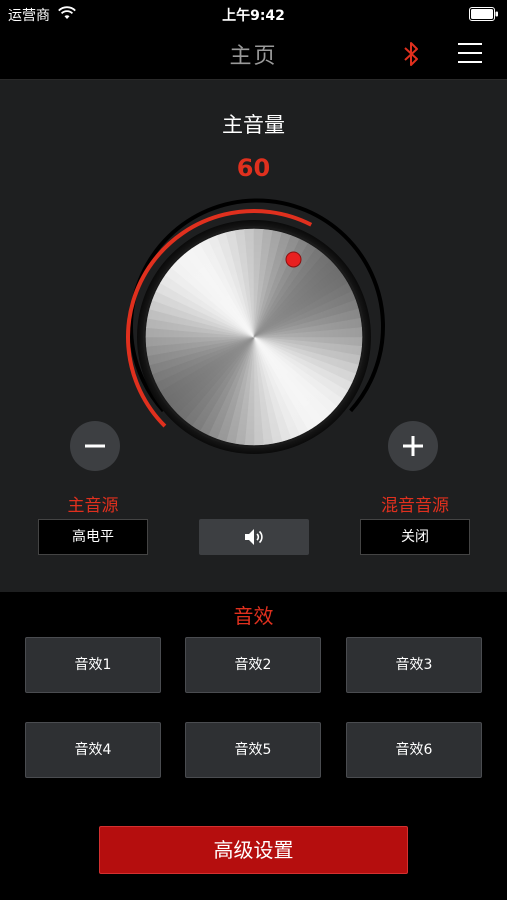 The height and width of the screenshot is (900, 507). What do you see at coordinates (293, 259) in the screenshot?
I see `knob-indicator-dot` at bounding box center [293, 259].